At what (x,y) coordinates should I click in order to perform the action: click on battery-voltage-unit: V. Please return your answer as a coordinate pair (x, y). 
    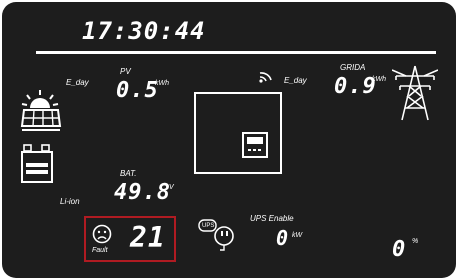
    Looking at the image, I should click on (171, 187).